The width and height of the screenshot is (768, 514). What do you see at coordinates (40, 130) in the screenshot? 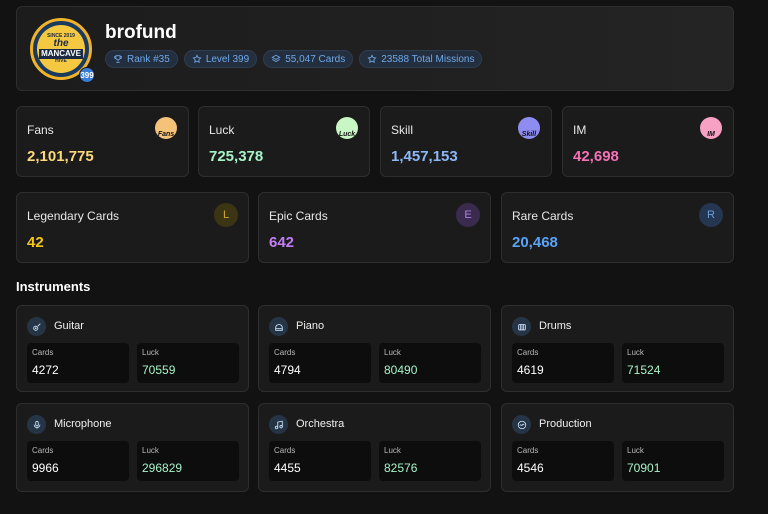
I see `stat-label: Fans` at bounding box center [40, 130].